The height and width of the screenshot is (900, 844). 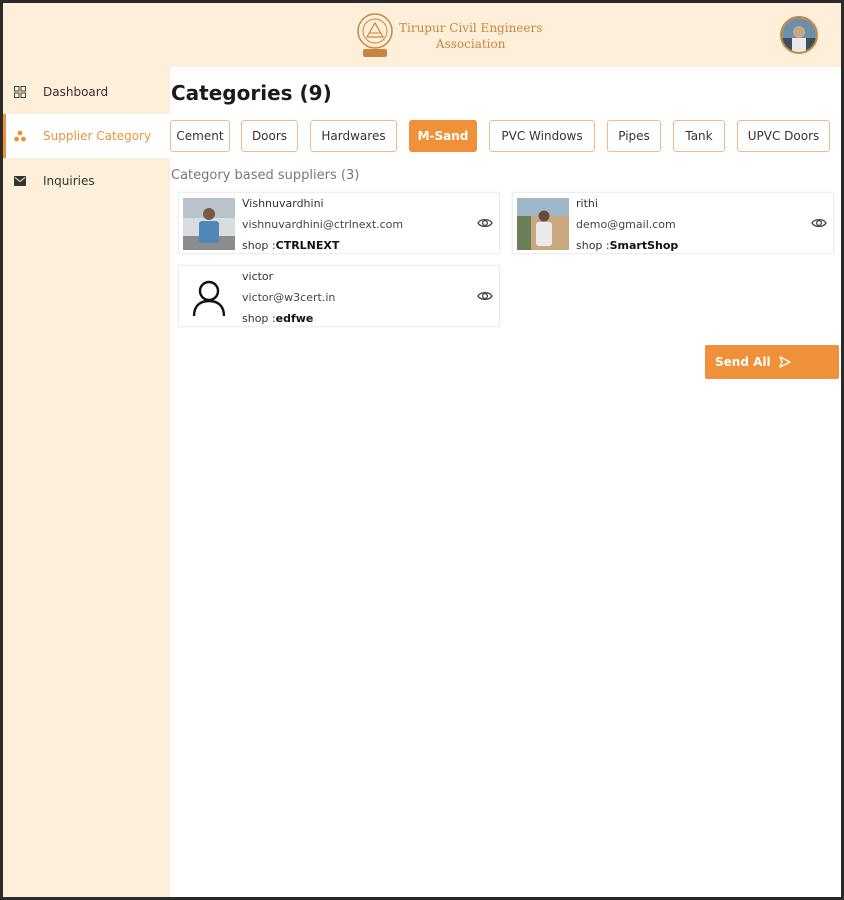 What do you see at coordinates (626, 224) in the screenshot?
I see `supplier-email: demo@gmail.com` at bounding box center [626, 224].